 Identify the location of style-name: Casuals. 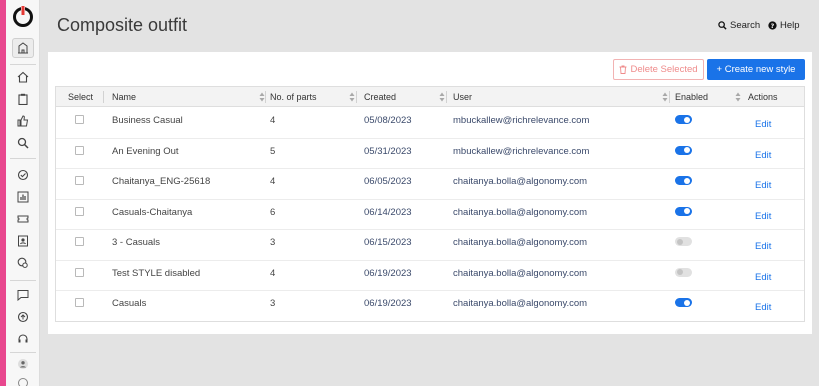
(129, 303).